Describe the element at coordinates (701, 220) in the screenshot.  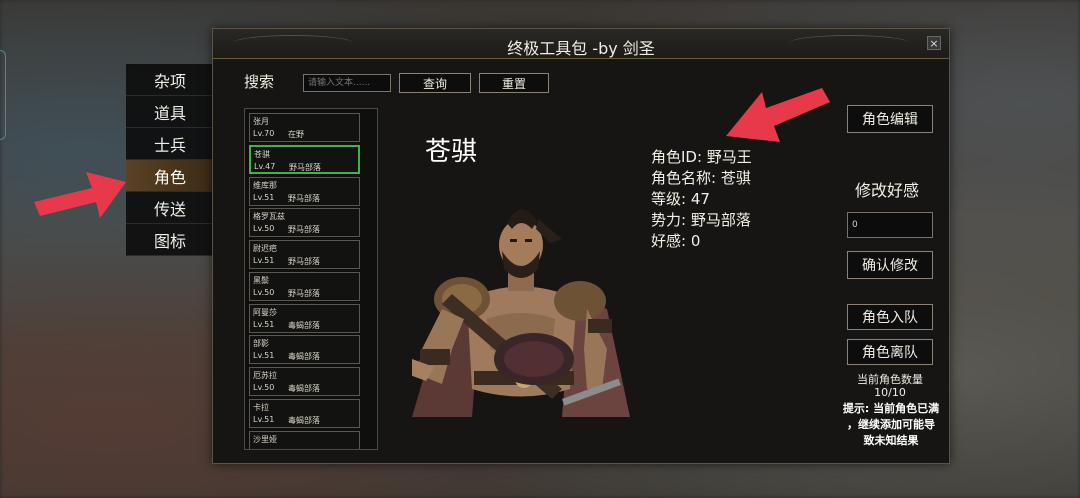
I see `character-faction-line: 势力: 野马部落` at that location.